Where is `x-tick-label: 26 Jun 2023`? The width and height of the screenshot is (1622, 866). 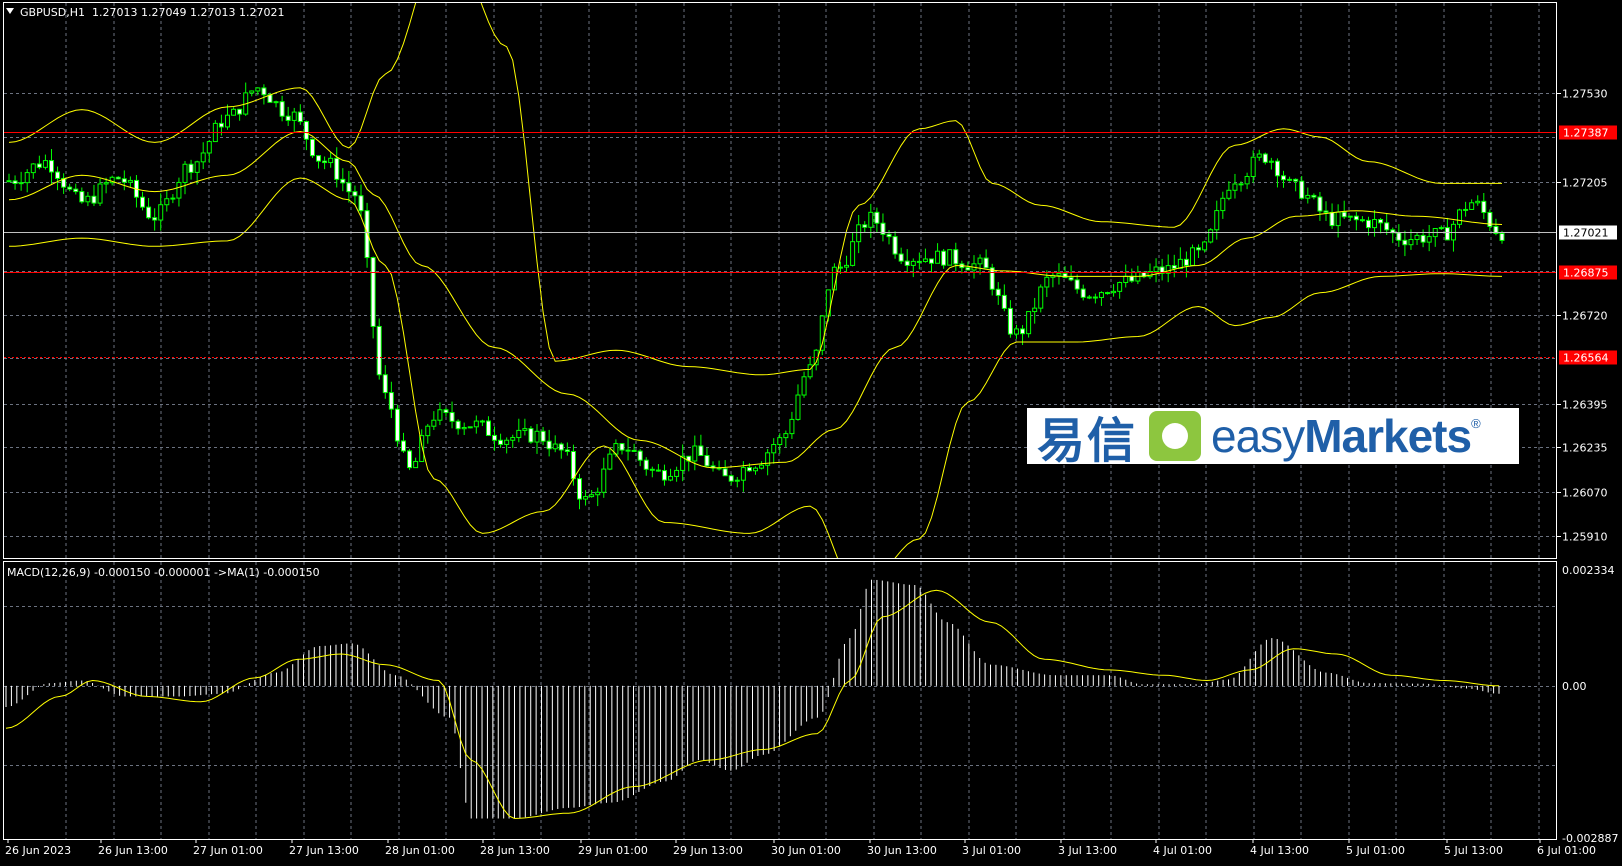 x-tick-label: 26 Jun 2023 is located at coordinates (38, 850).